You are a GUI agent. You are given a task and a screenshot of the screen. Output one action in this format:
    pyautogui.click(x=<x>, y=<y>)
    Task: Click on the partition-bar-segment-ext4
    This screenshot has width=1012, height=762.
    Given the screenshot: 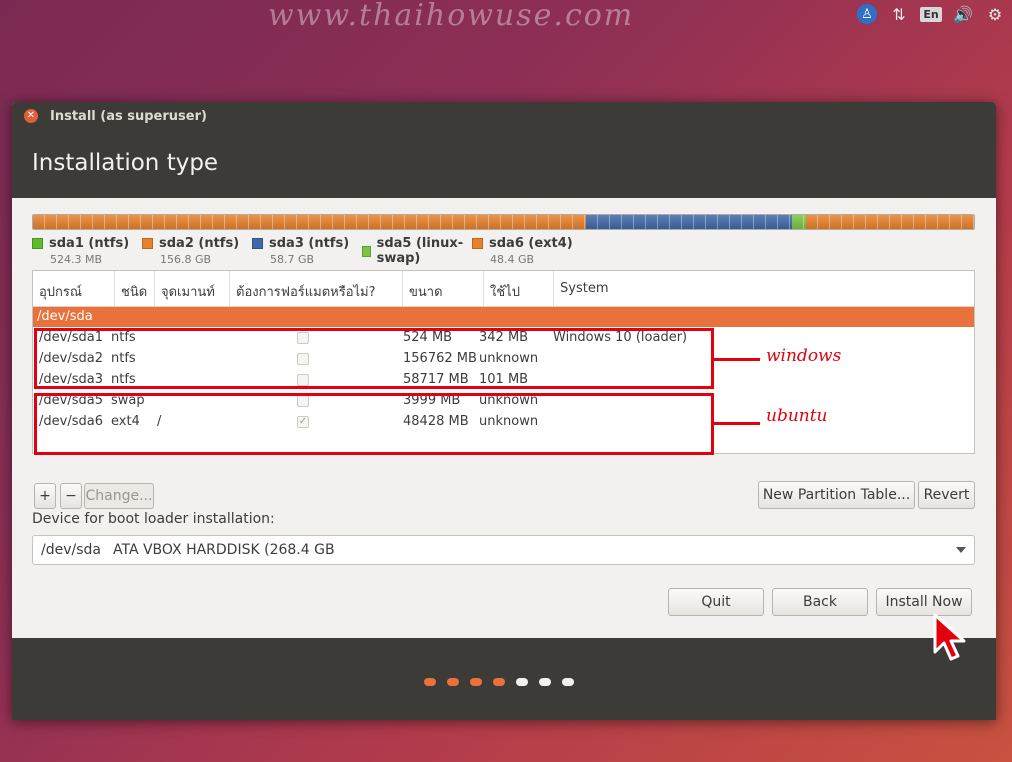 What is the action you would take?
    pyautogui.click(x=890, y=222)
    